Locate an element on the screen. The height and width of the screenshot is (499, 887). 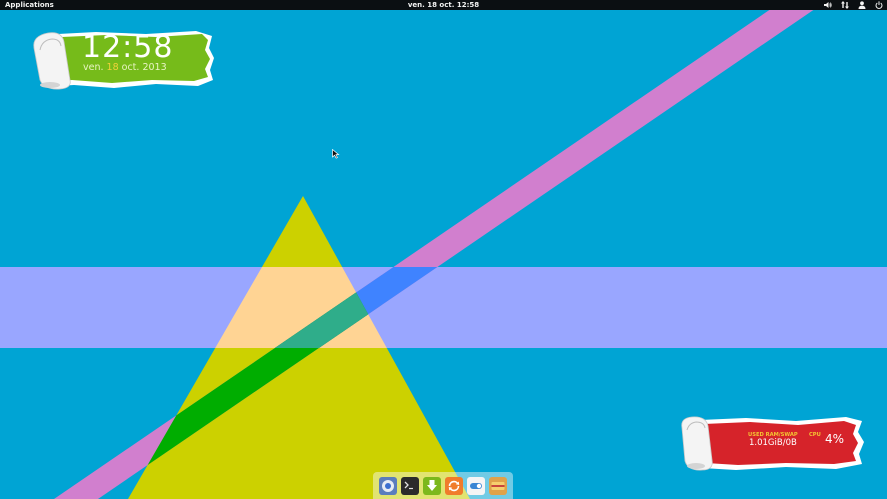
user-icon is located at coordinates (862, 5).